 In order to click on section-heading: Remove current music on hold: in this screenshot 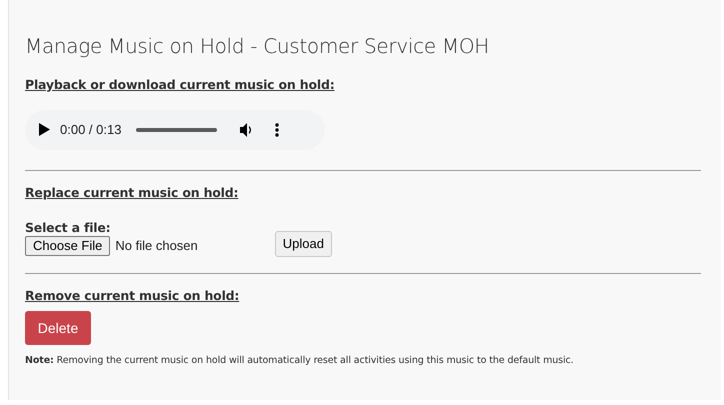, I will do `click(132, 295)`.